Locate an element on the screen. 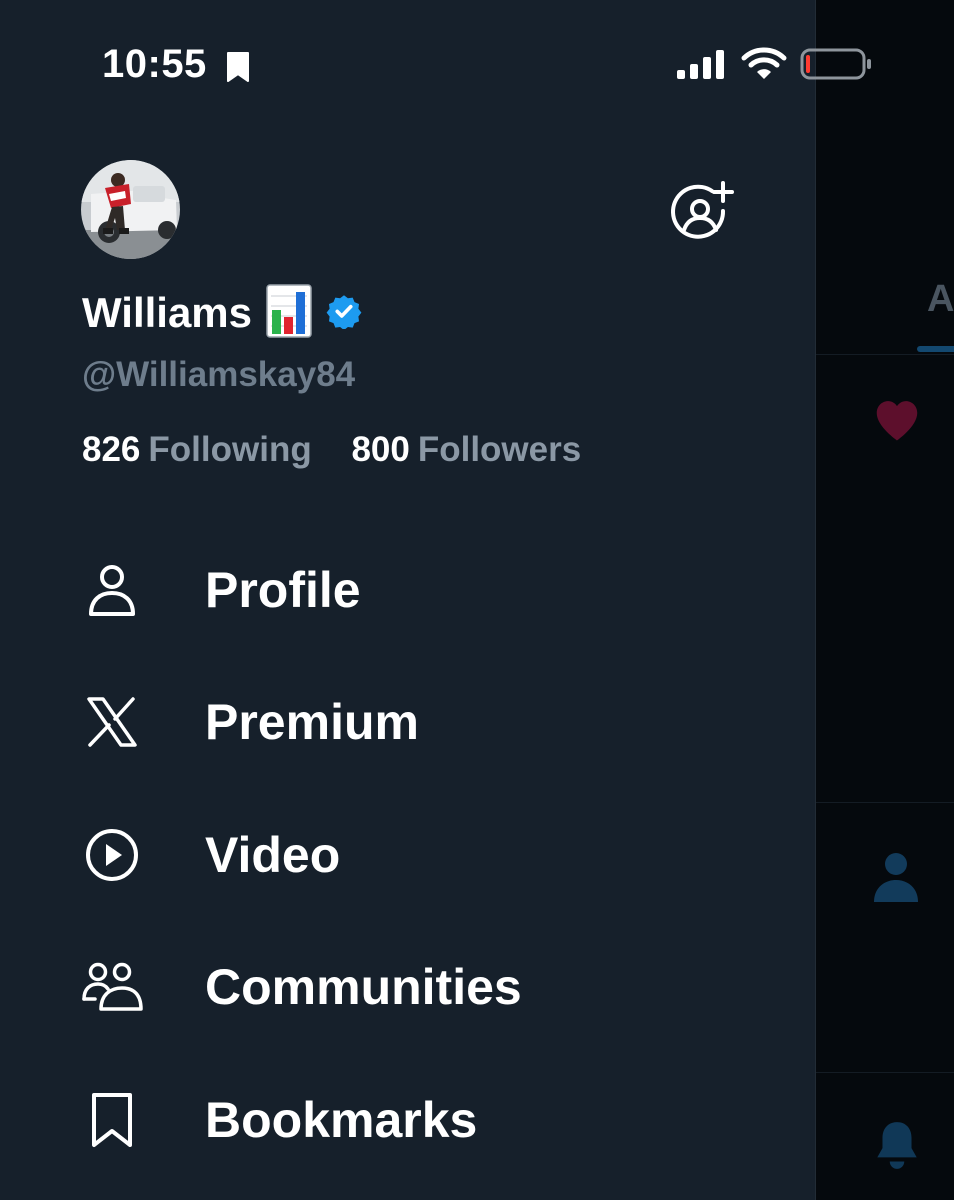  menu-item-profile: Profile is located at coordinates (430, 590).